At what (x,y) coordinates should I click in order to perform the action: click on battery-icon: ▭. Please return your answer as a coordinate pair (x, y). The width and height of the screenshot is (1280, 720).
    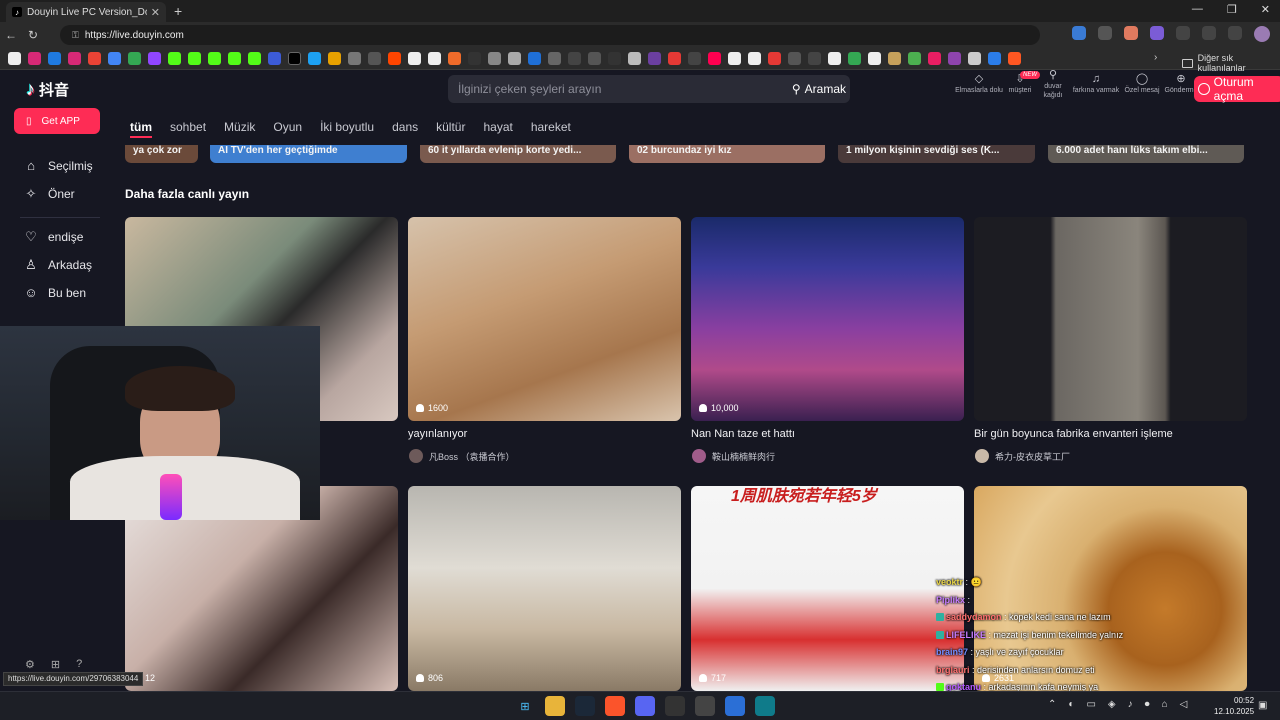
    Looking at the image, I should click on (1090, 704).